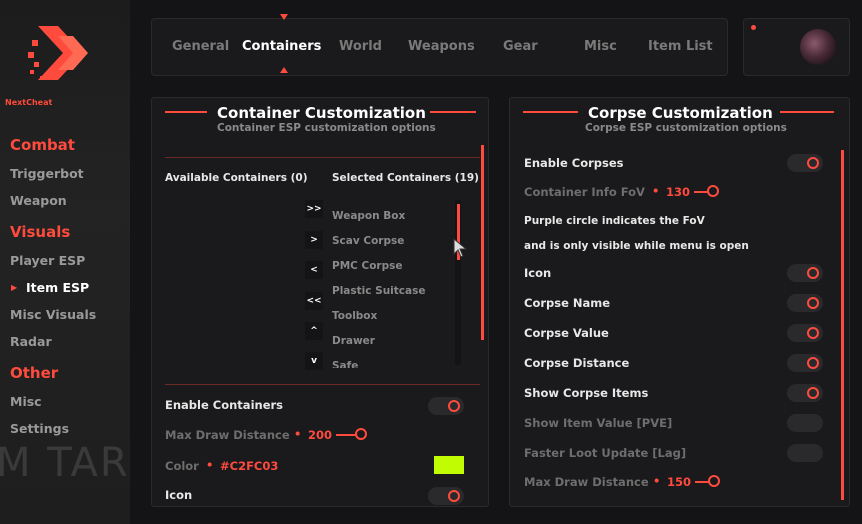 This screenshot has width=862, height=524. What do you see at coordinates (753, 27) in the screenshot?
I see `status-dot-icon` at bounding box center [753, 27].